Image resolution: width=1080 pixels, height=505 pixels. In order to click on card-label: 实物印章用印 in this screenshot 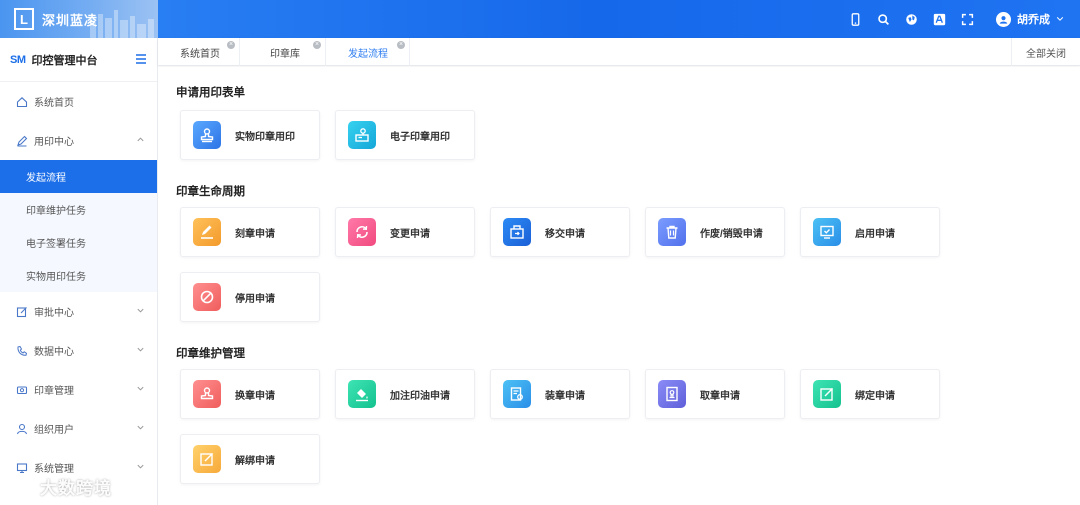, I will do `click(265, 137)`.